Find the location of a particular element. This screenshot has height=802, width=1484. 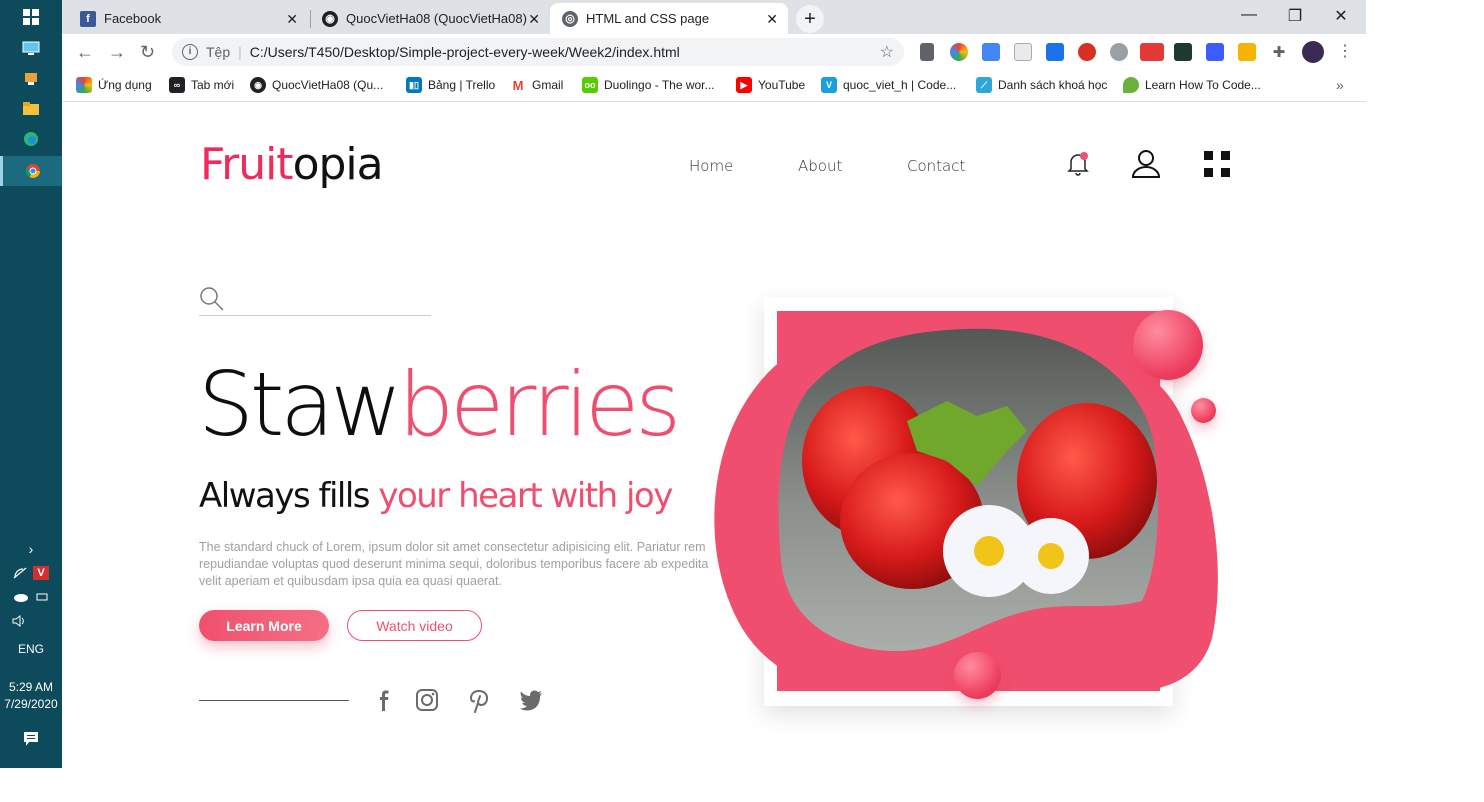

volume-icon is located at coordinates (31, 621).